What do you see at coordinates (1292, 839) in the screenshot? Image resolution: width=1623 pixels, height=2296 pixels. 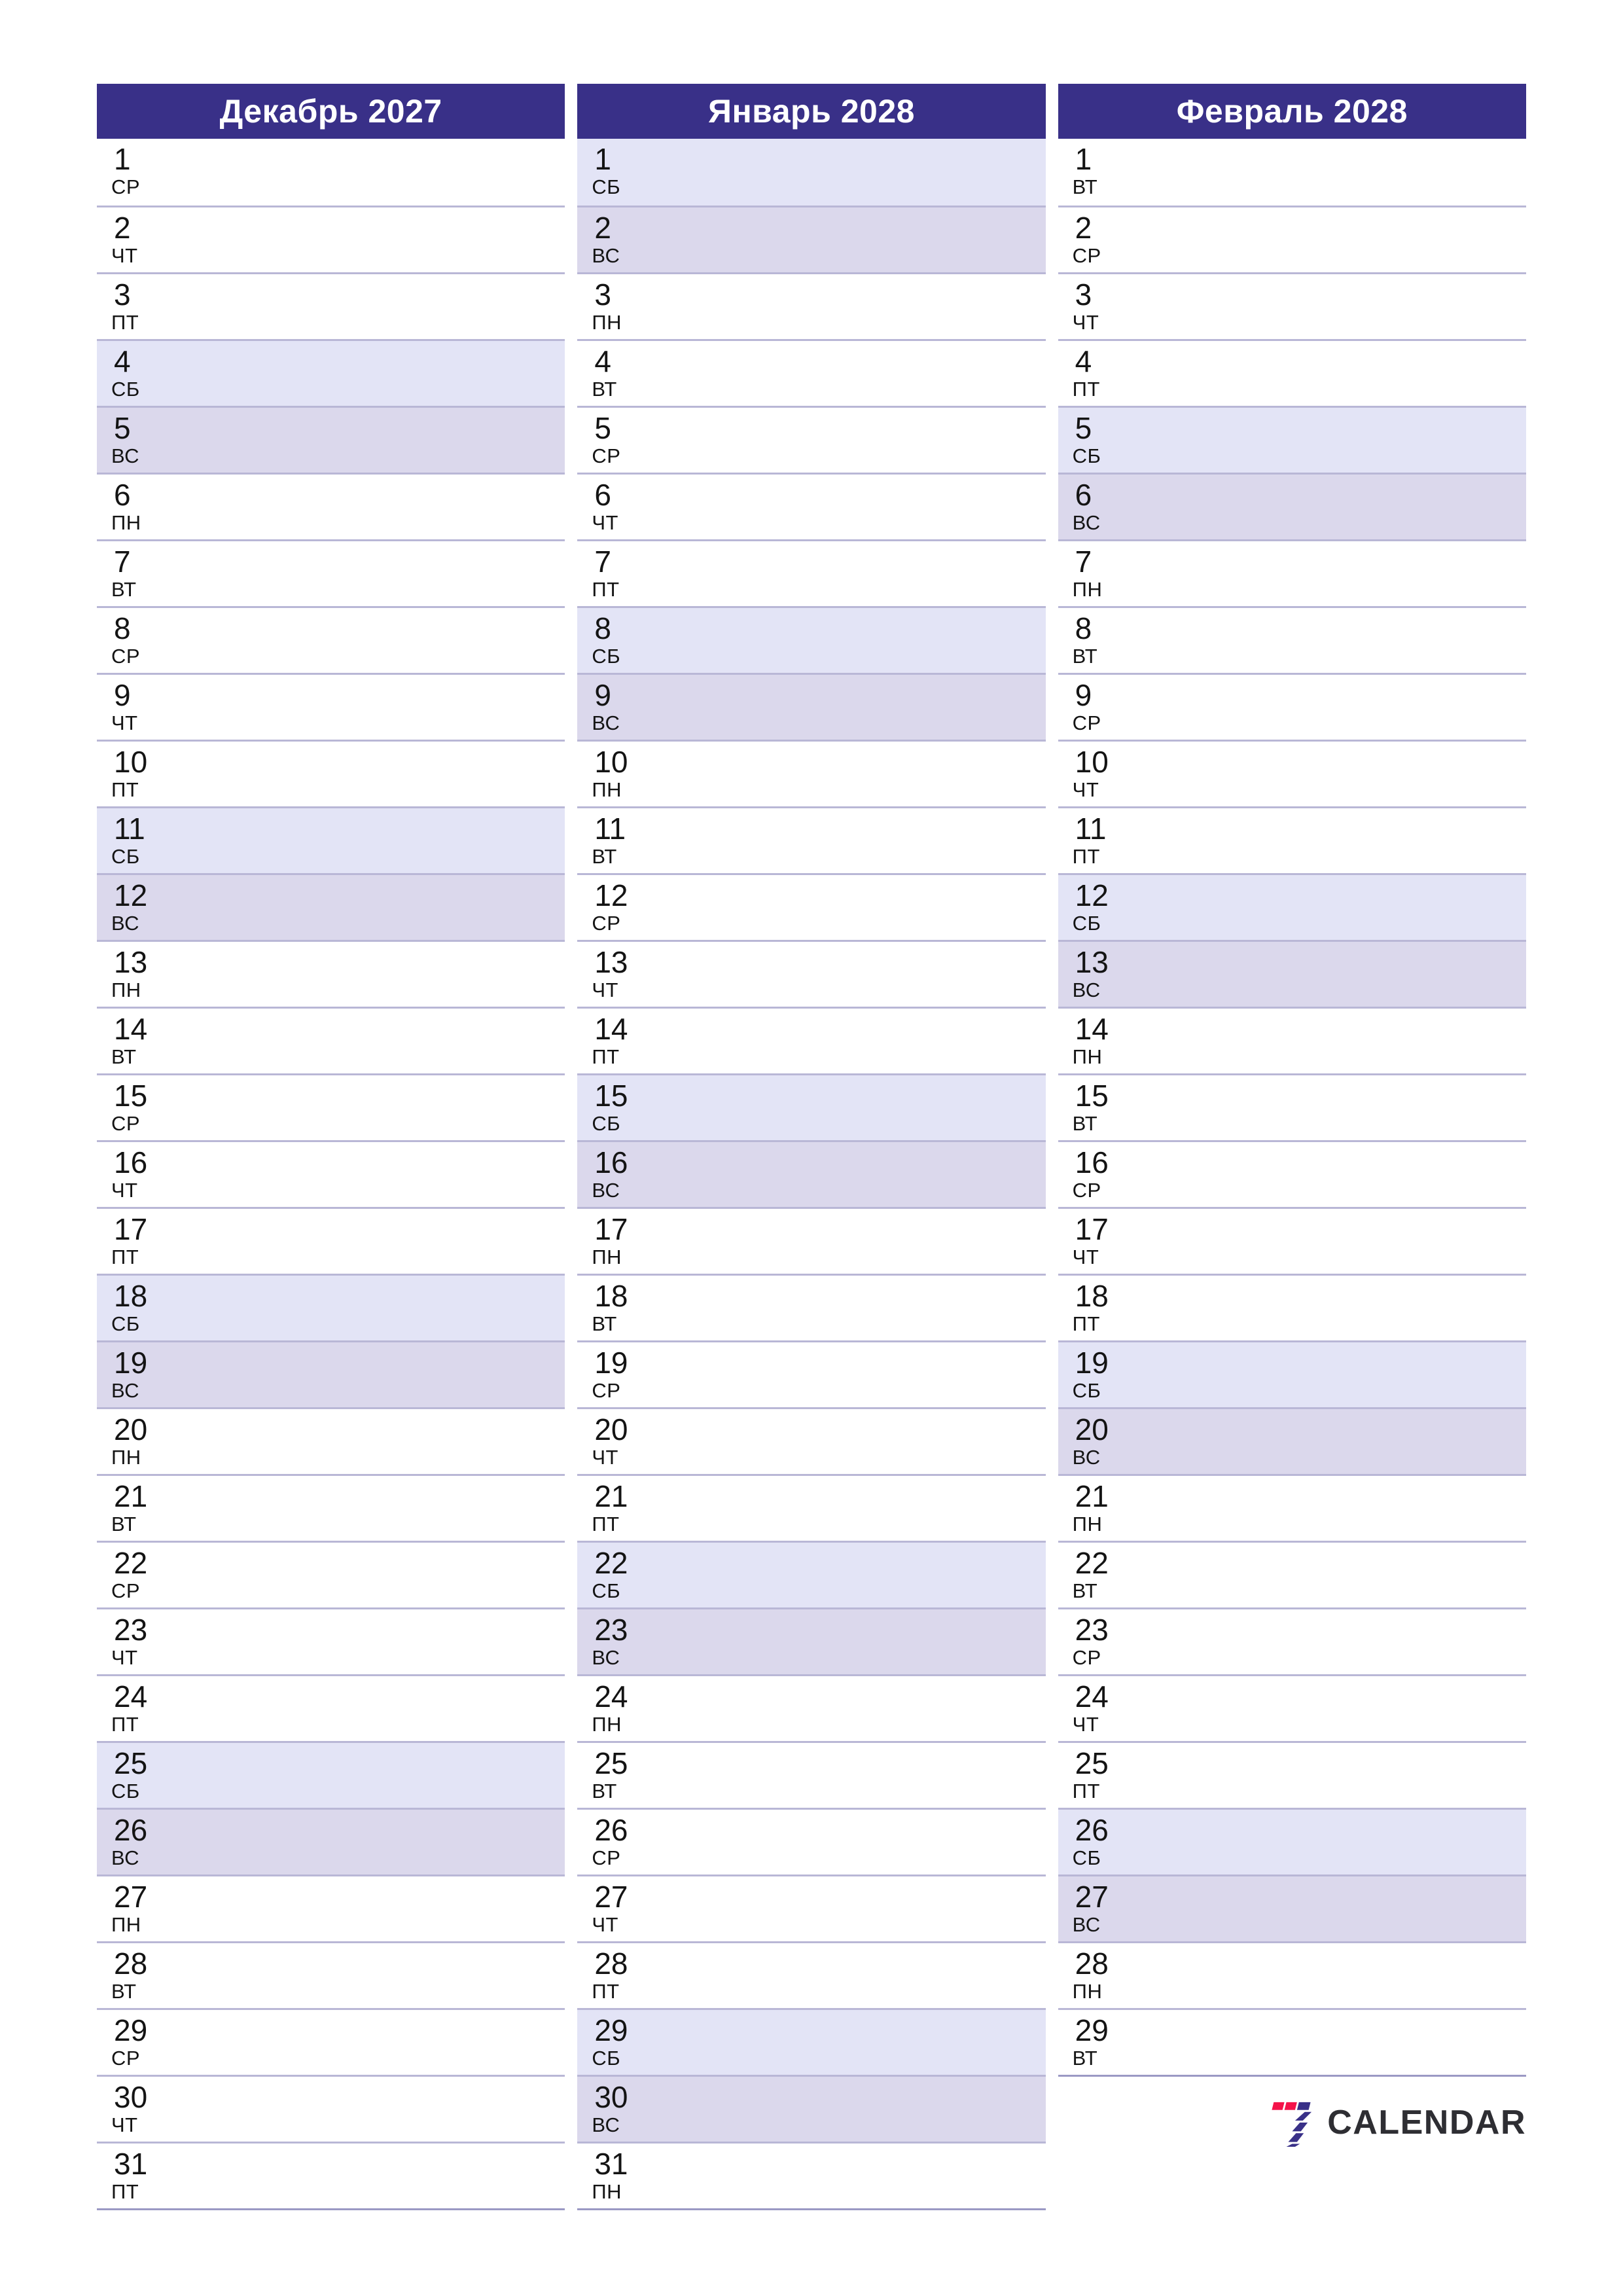 I see `day-row: 11 ПТ` at bounding box center [1292, 839].